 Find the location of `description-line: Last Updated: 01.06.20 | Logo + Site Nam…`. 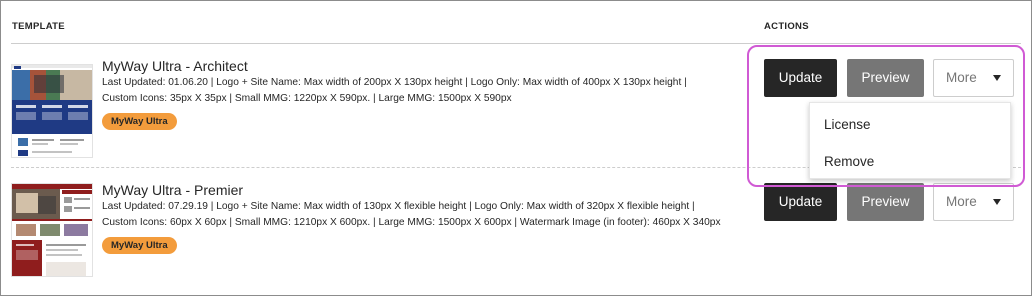

description-line: Last Updated: 01.06.20 | Logo + Site Nam… is located at coordinates (394, 82).